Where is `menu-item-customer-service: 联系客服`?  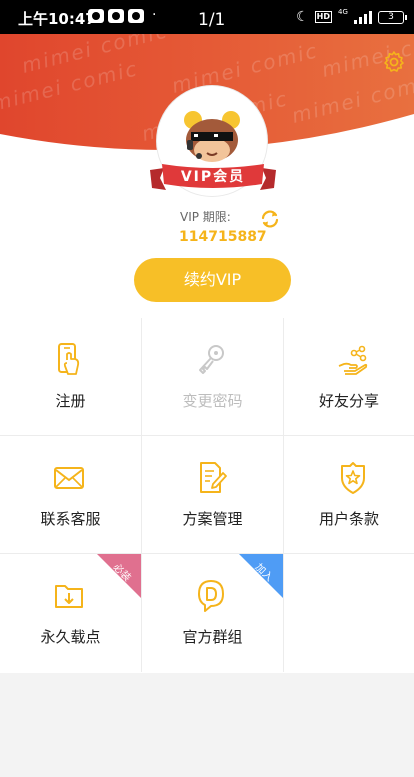
menu-item-customer-service: 联系客服 is located at coordinates (71, 495).